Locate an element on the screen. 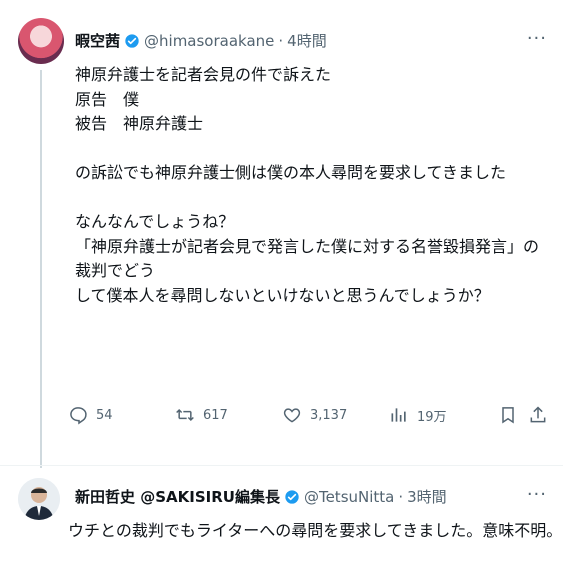 This screenshot has height=563, width=563. tweet-line: 原告 僕 is located at coordinates (107, 99).